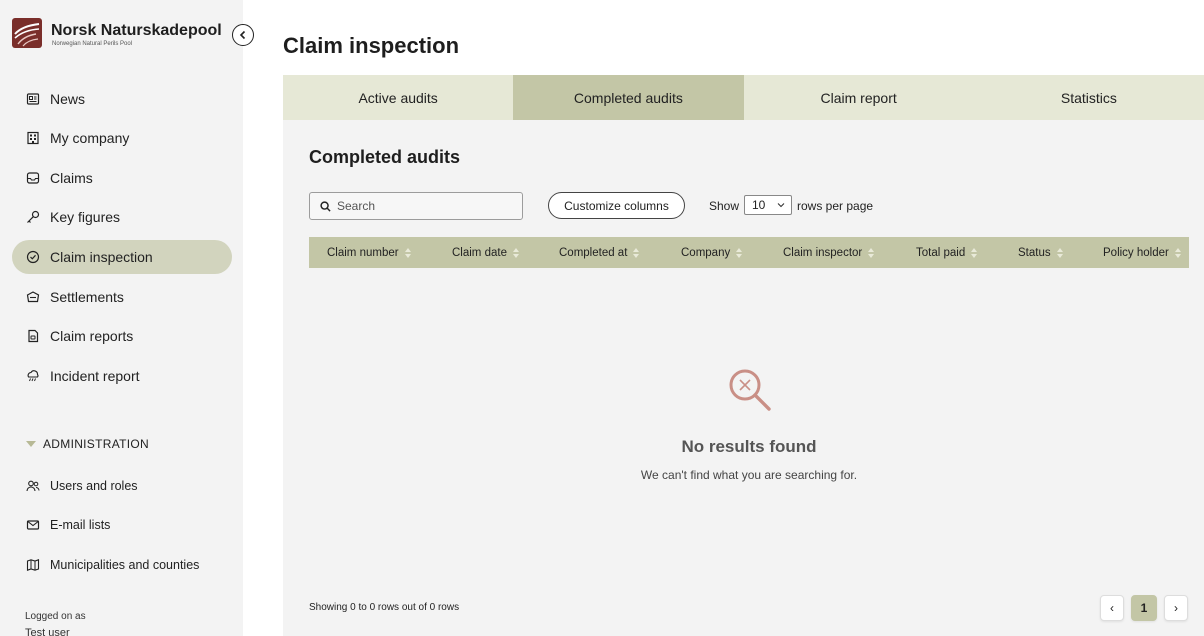  I want to click on rows-per-page-value: 10, so click(759, 205).